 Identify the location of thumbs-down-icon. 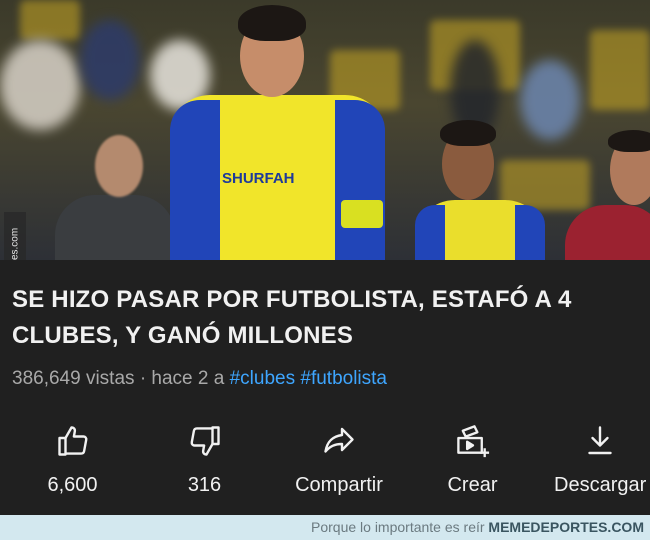
(205, 441).